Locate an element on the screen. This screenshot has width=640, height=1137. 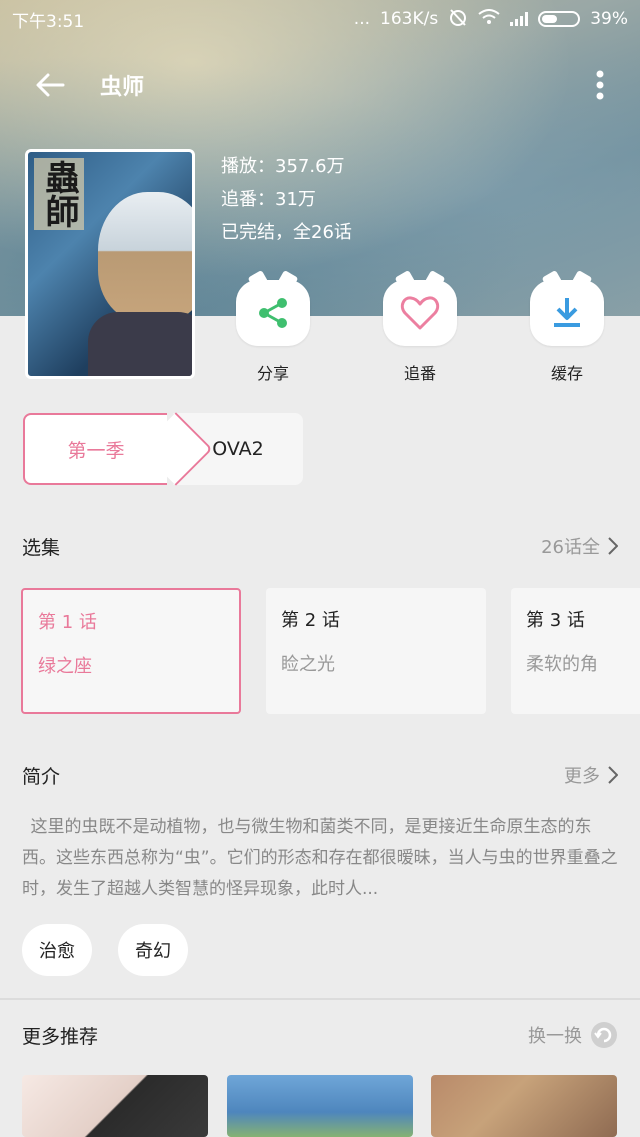
download-icon is located at coordinates (567, 312).